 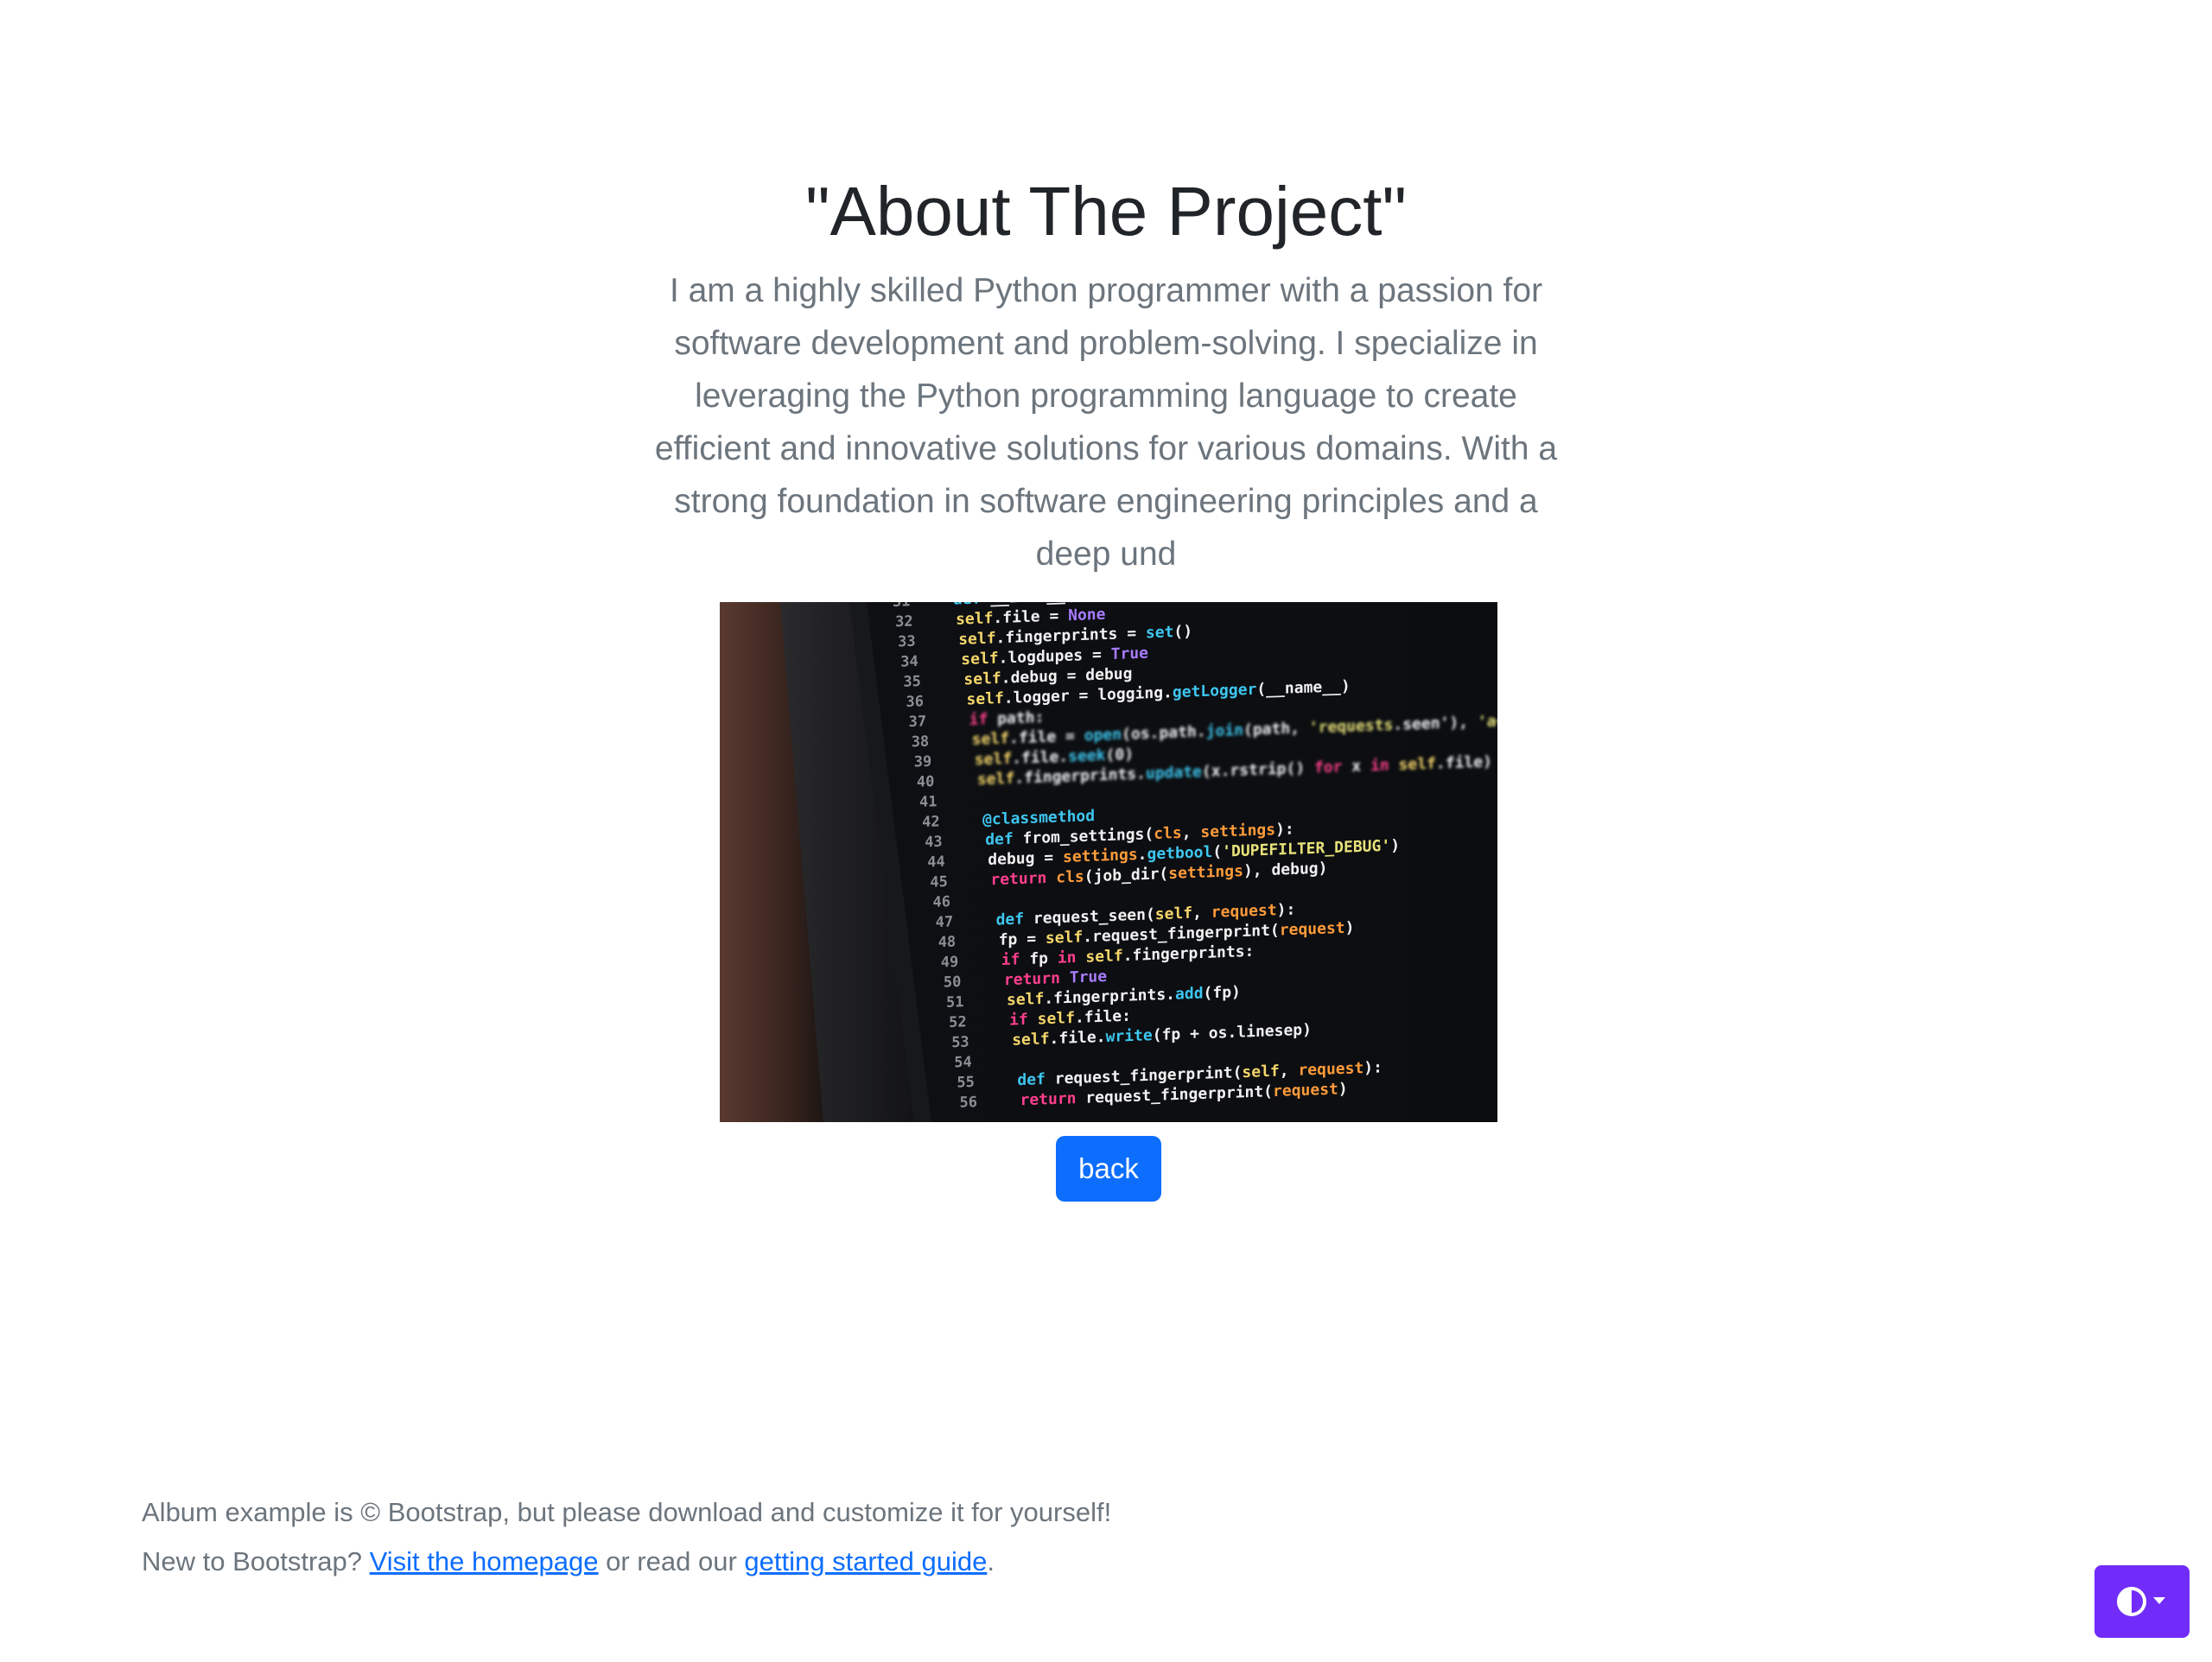 I want to click on code-line-number: 52, so click(x=957, y=1022).